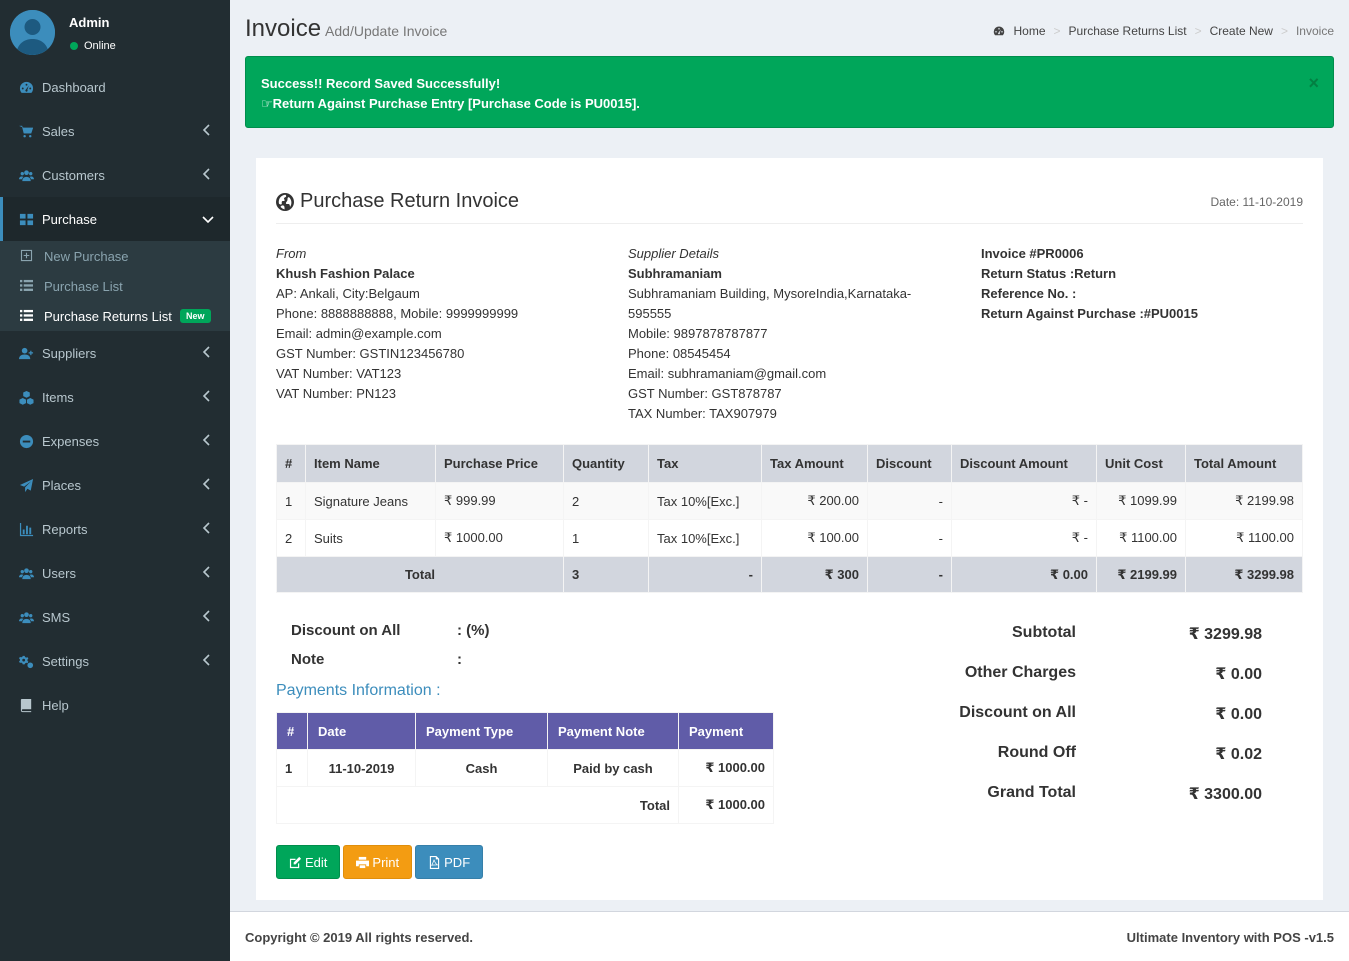 The image size is (1349, 961). What do you see at coordinates (26, 661) in the screenshot?
I see `cogs-icon` at bounding box center [26, 661].